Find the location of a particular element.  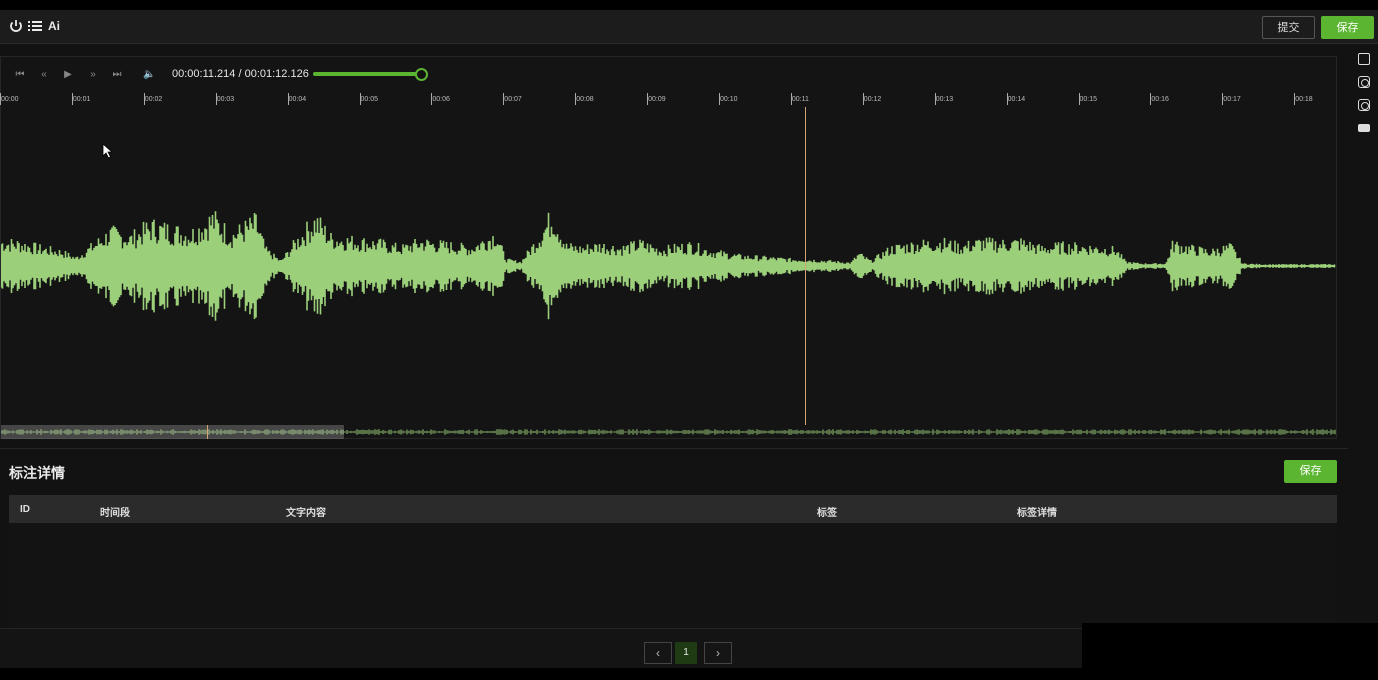

waveform-minimap is located at coordinates (668, 432).